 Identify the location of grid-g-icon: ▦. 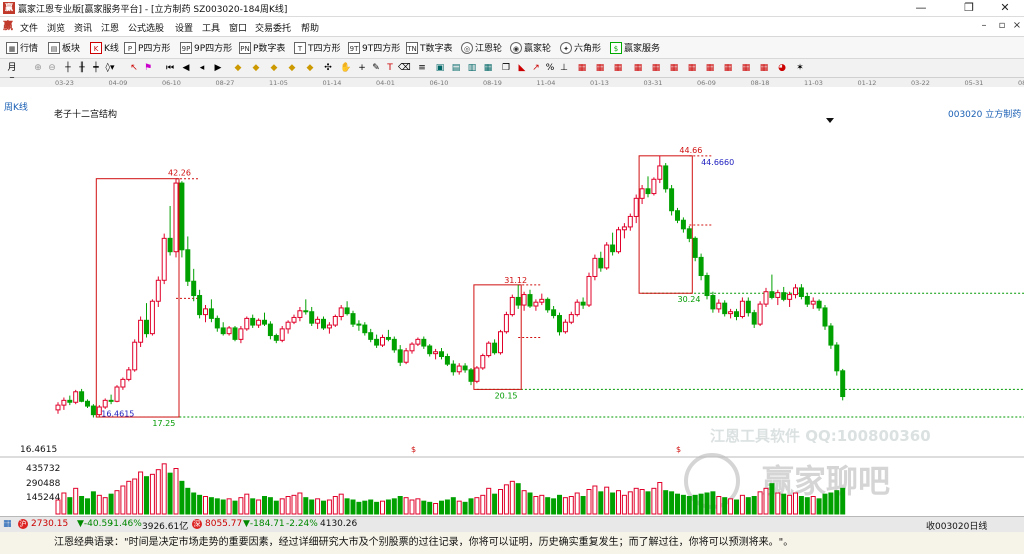
(692, 68).